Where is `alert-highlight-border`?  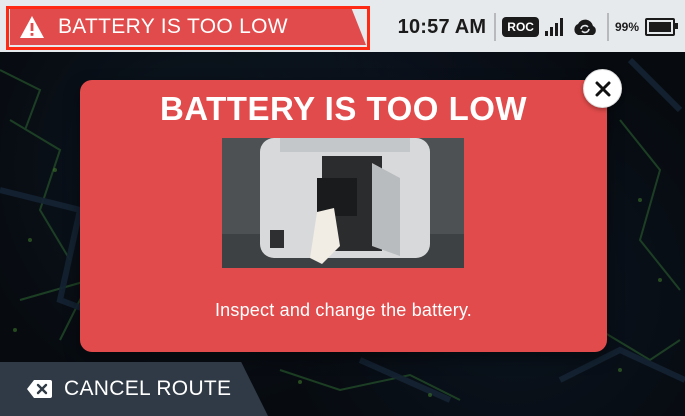
alert-highlight-border is located at coordinates (188, 28).